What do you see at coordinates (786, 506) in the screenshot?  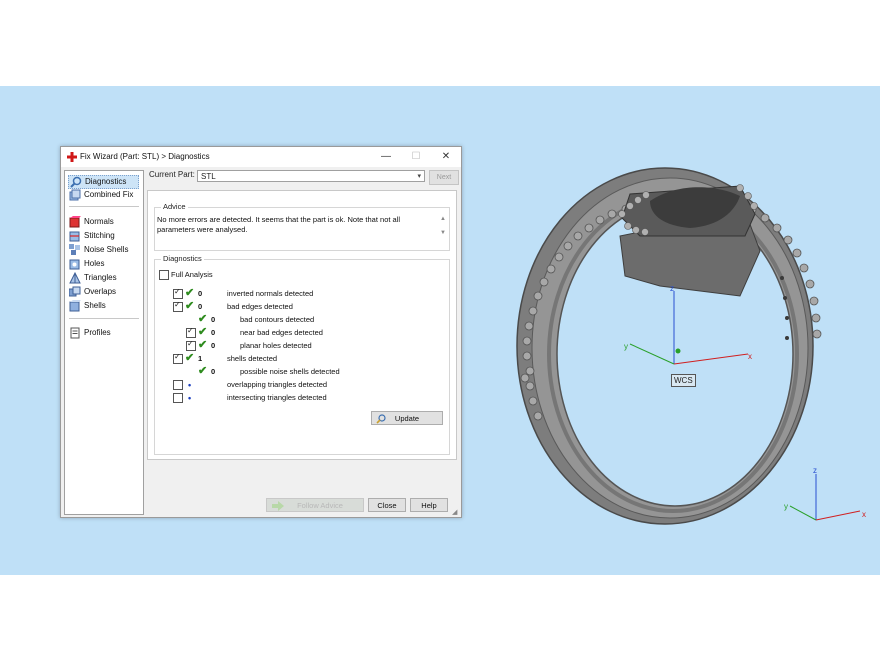 I see `mini-axis-y-label: y` at bounding box center [786, 506].